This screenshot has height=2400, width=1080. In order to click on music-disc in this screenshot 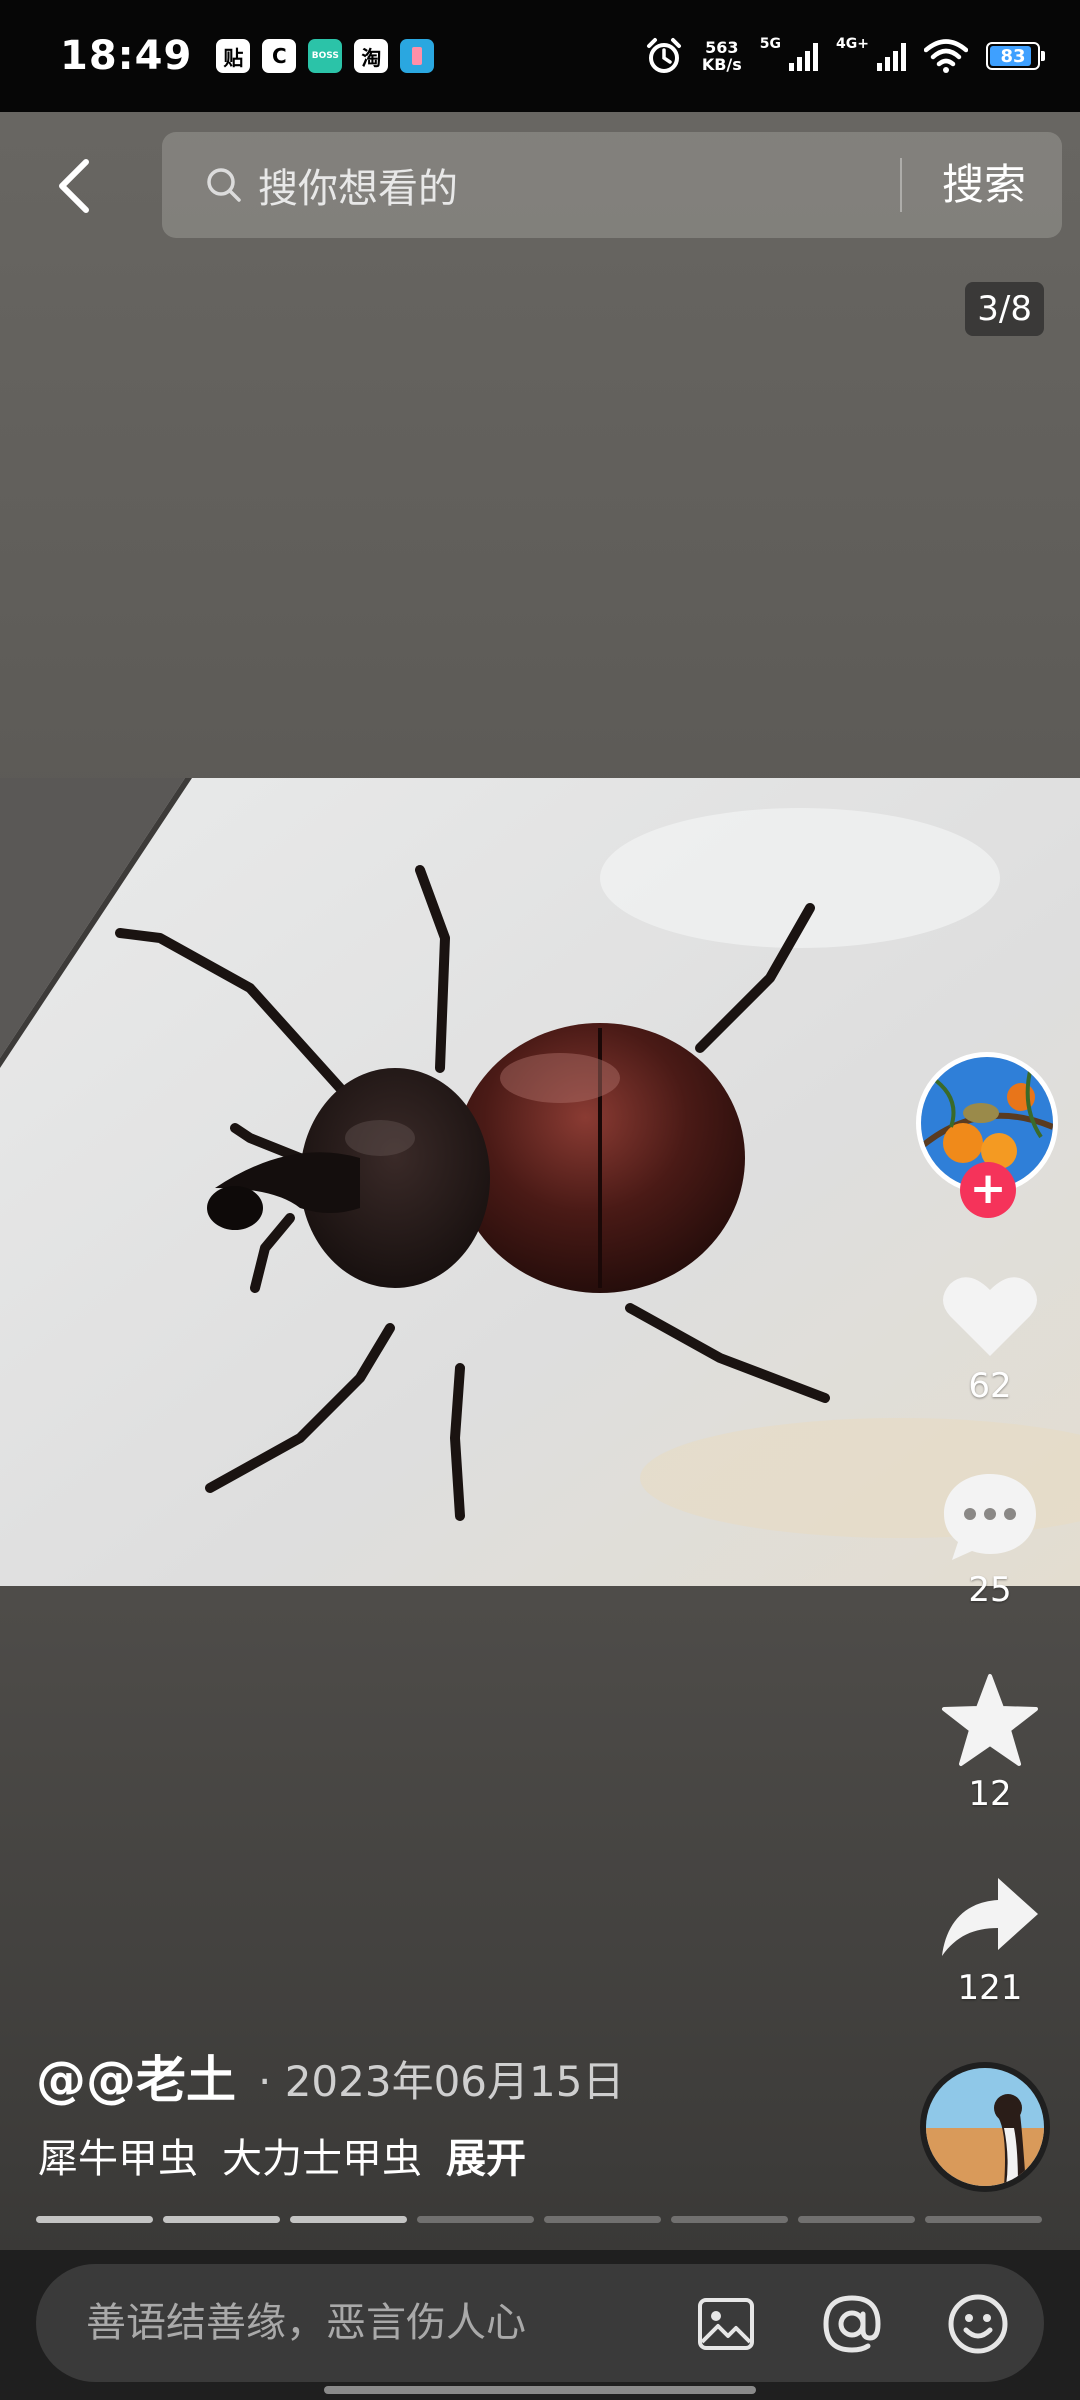, I will do `click(985, 2127)`.